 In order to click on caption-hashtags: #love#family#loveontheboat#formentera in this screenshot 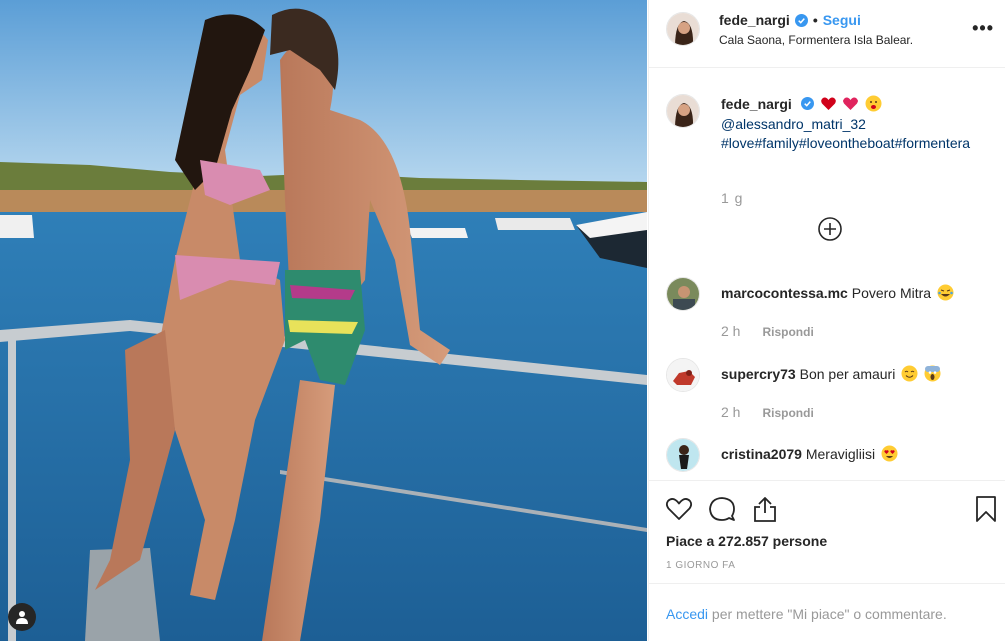, I will do `click(845, 143)`.